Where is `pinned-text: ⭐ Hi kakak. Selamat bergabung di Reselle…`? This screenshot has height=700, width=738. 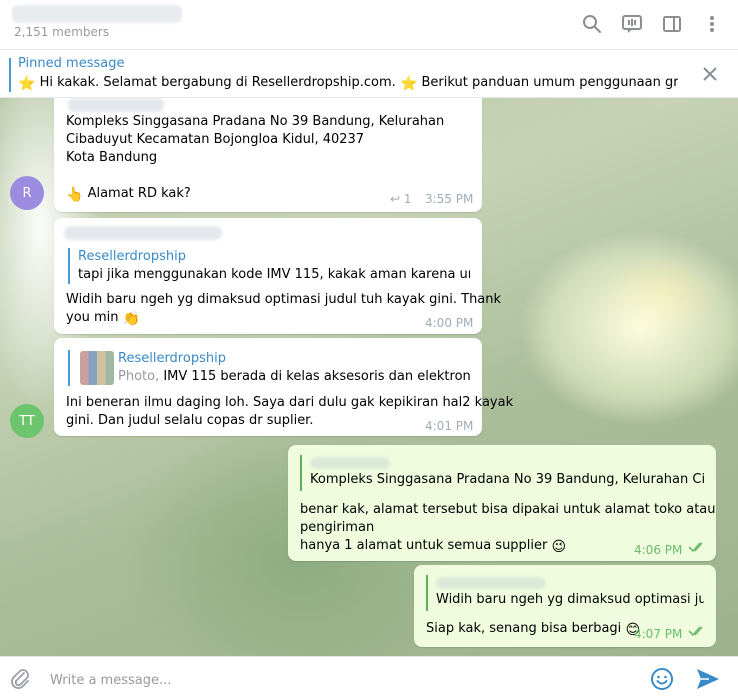 pinned-text: ⭐ Hi kakak. Selamat bergabung di Reselle… is located at coordinates (348, 83).